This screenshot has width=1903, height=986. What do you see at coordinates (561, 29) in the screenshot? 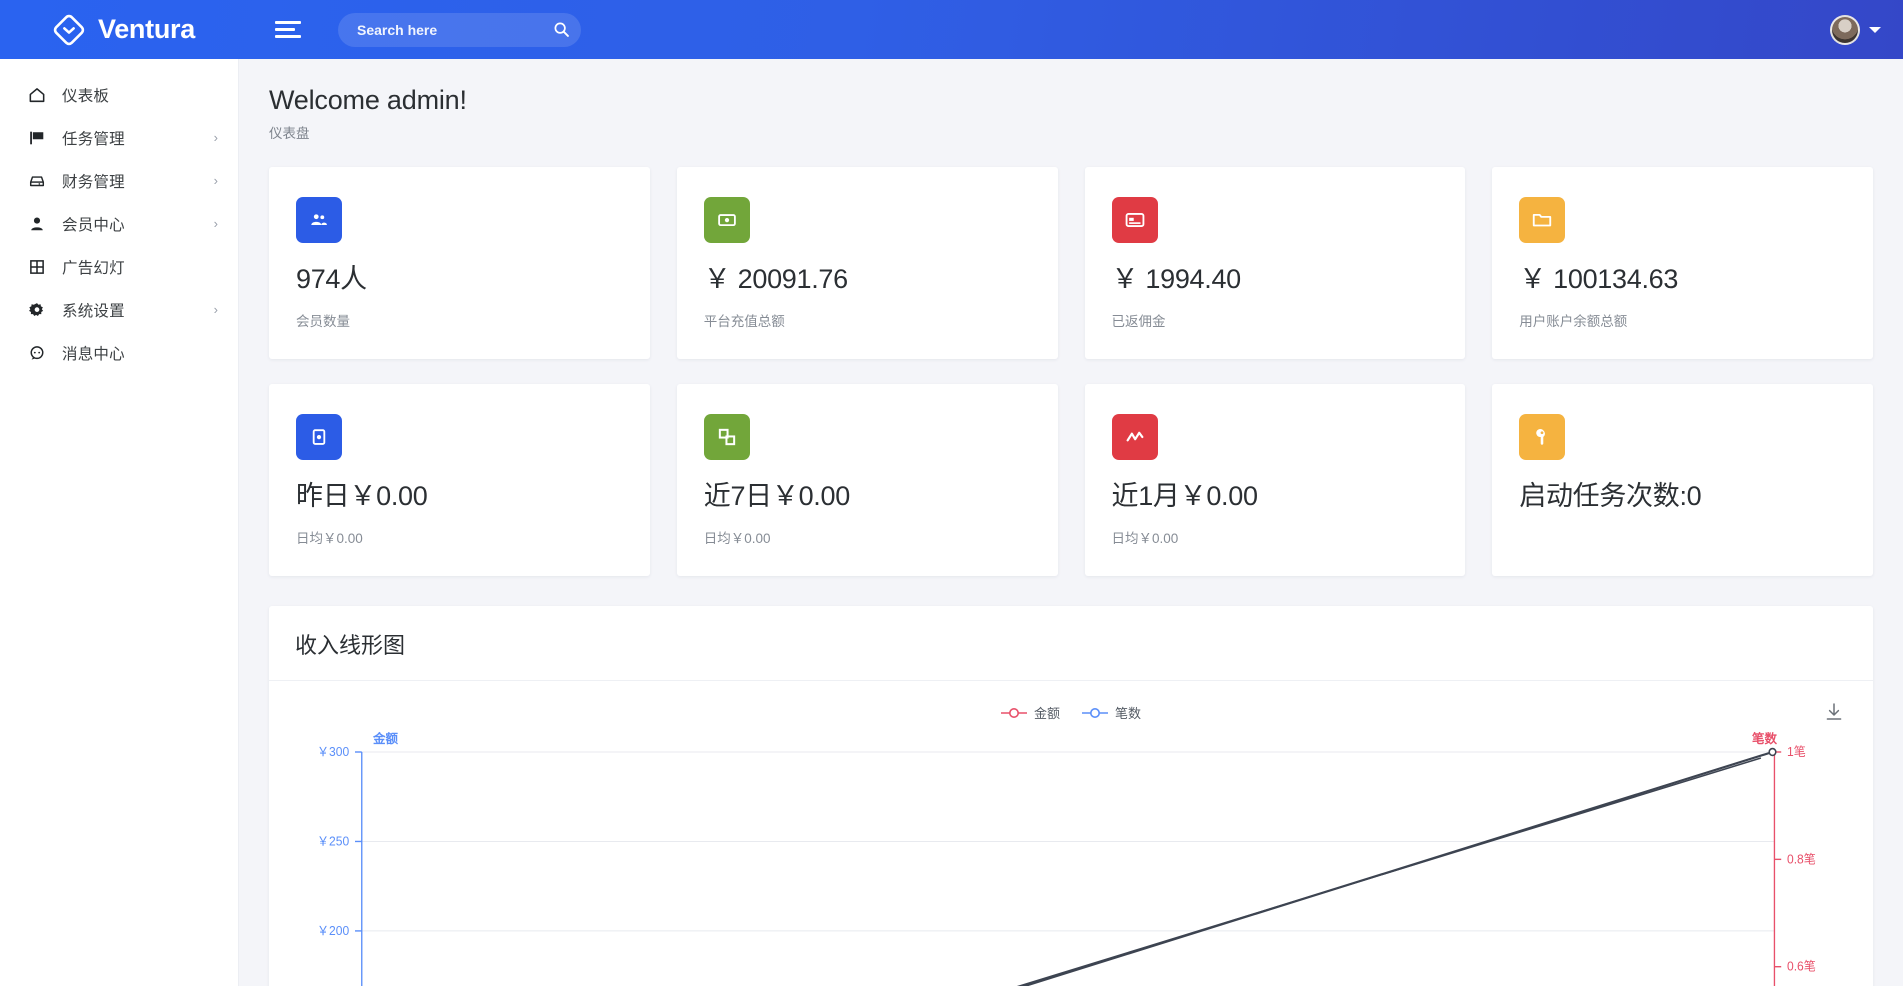
I see `search-icon` at bounding box center [561, 29].